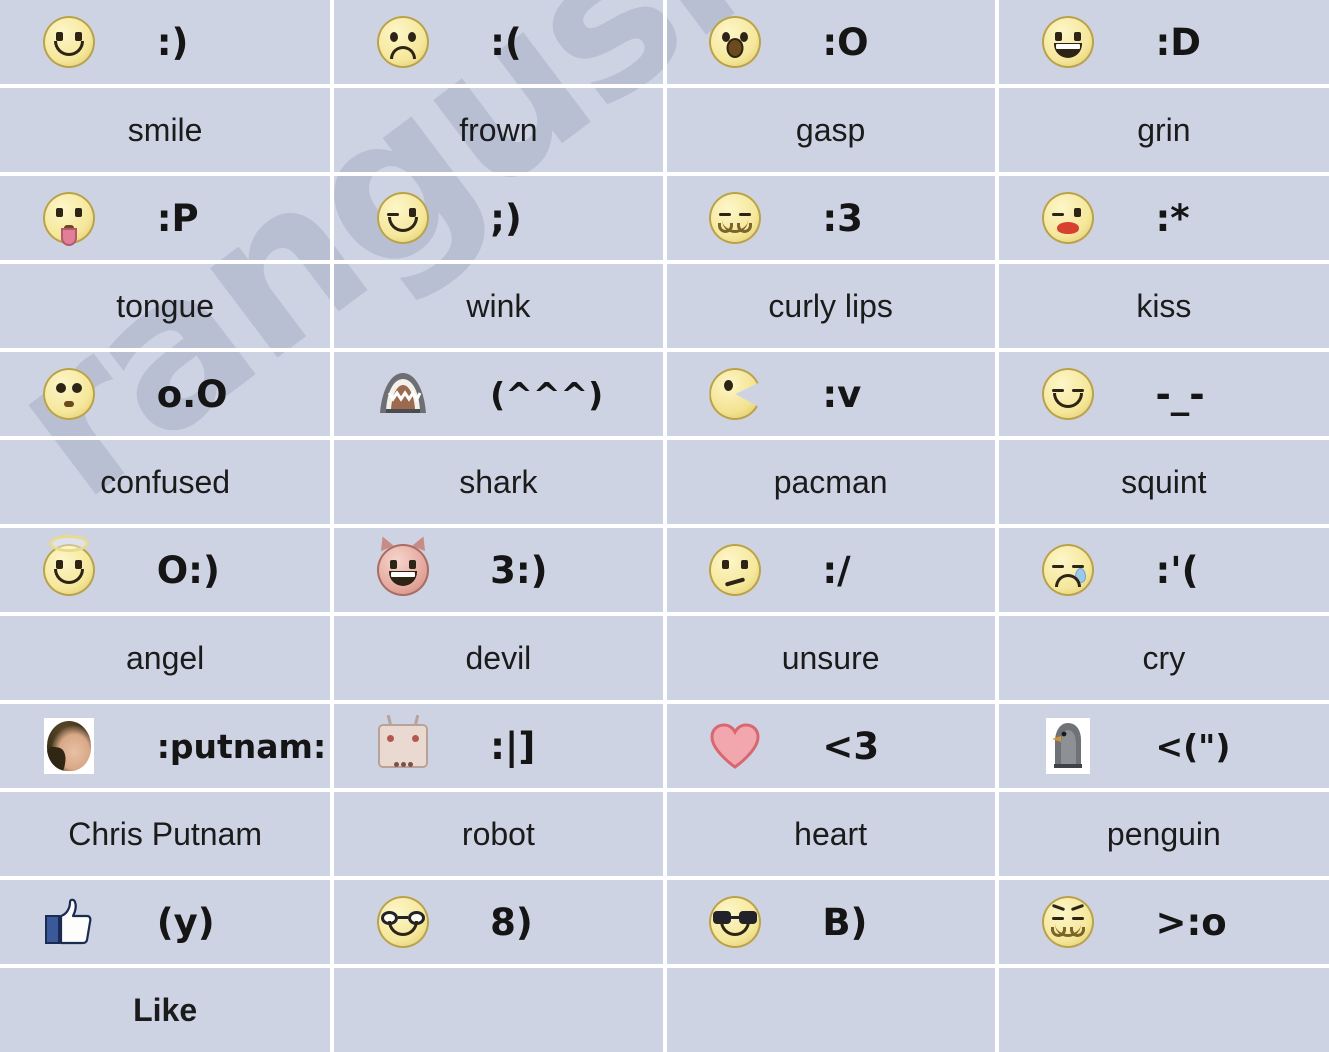 The image size is (1329, 1052). I want to click on emoticon-label-row: confused shark pacman squint, so click(664, 483).